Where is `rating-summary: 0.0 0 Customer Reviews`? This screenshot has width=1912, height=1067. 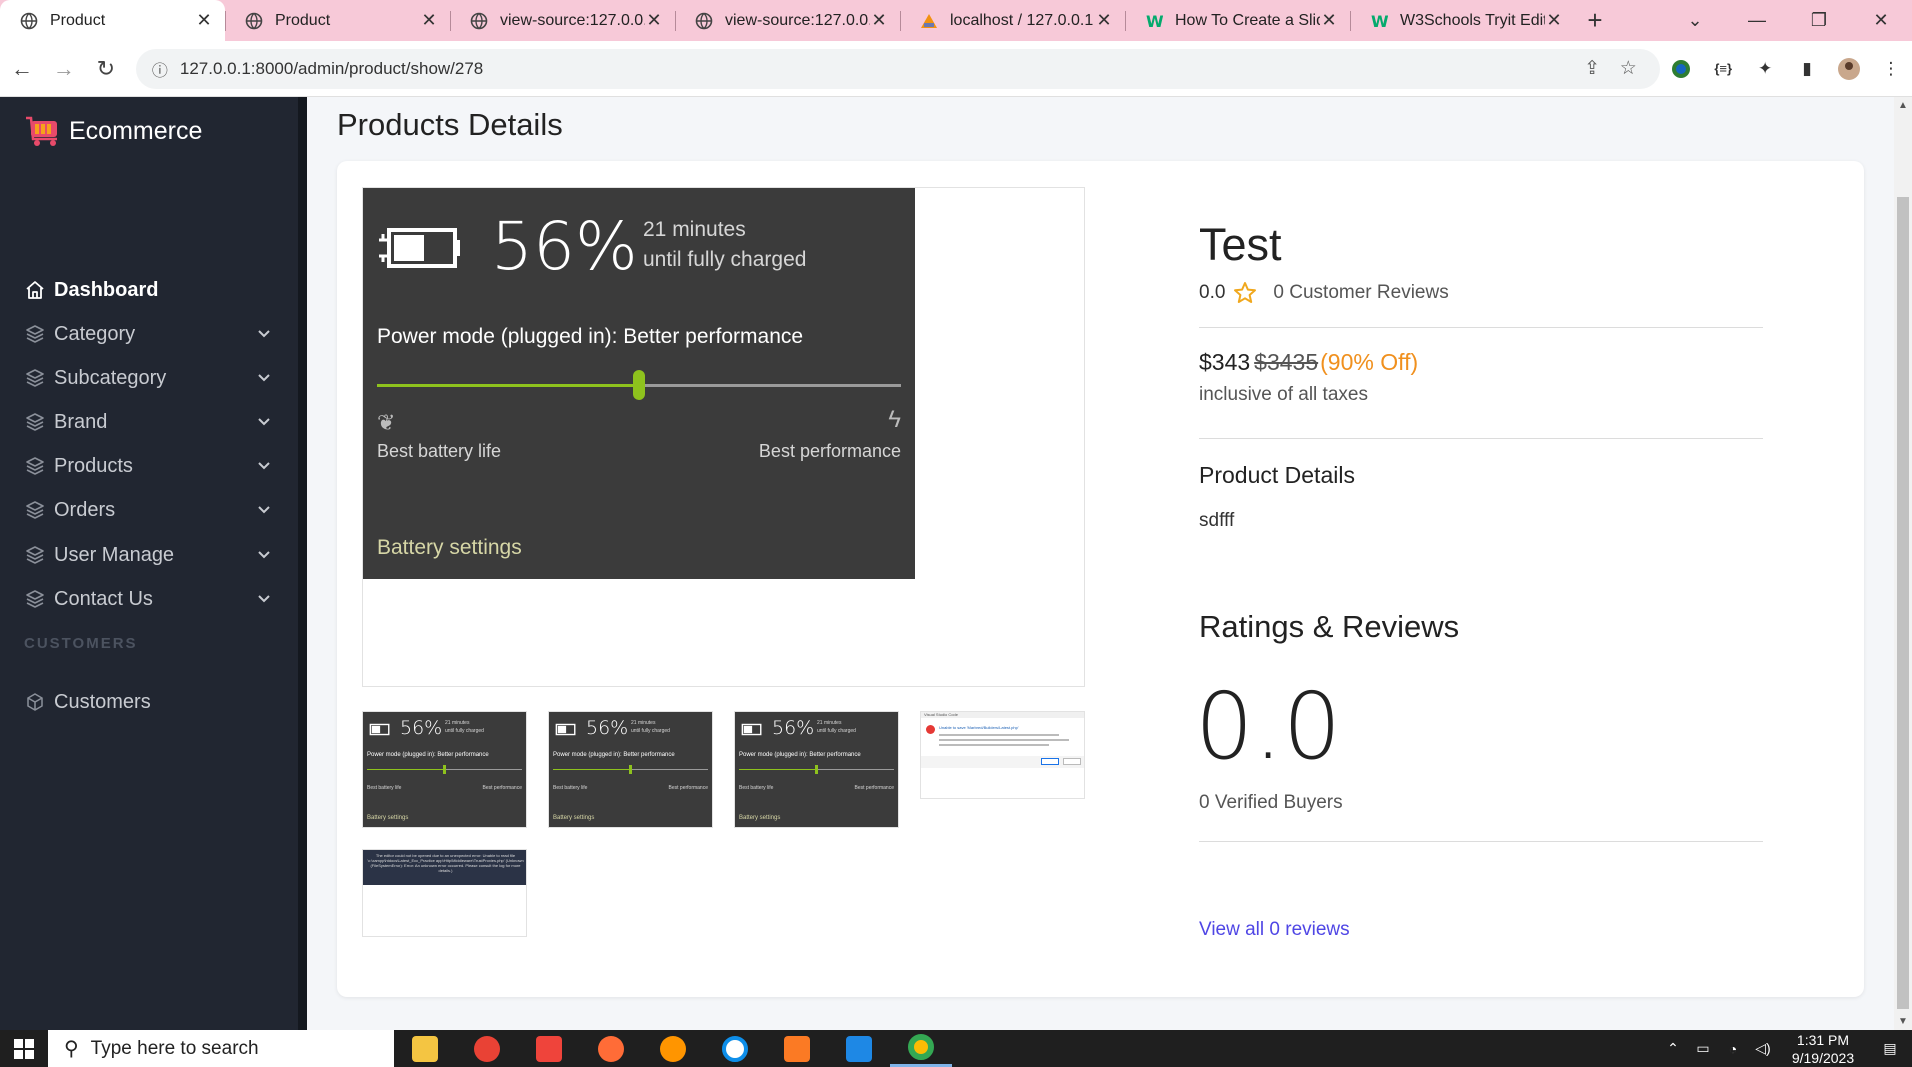 rating-summary: 0.0 0 Customer Reviews is located at coordinates (1324, 293).